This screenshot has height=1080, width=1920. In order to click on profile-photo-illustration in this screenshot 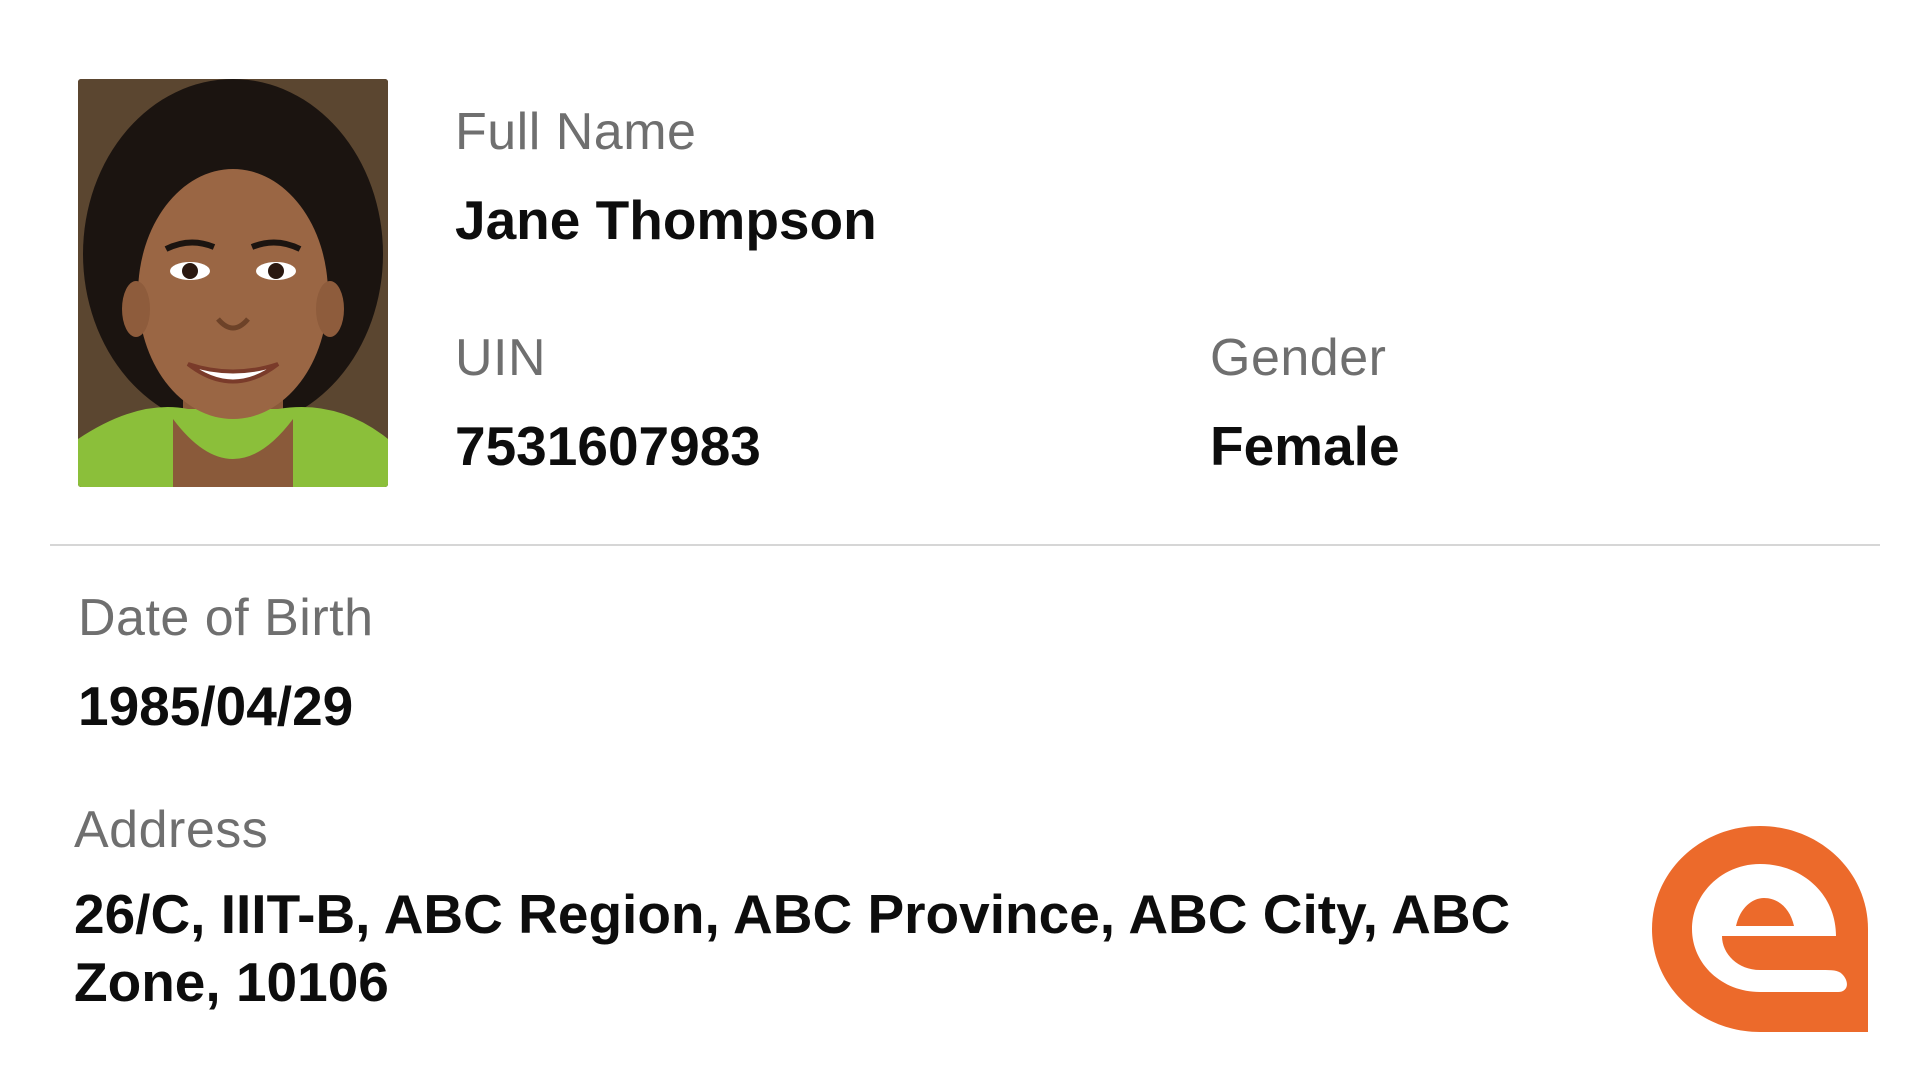, I will do `click(233, 283)`.